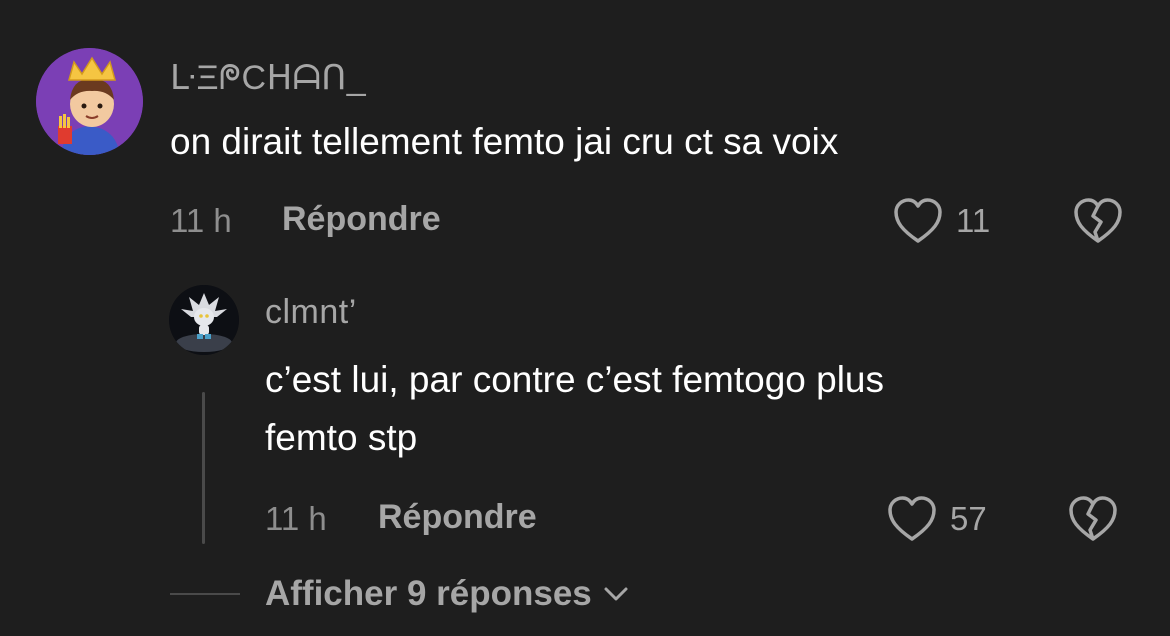  Describe the element at coordinates (428, 593) in the screenshot. I see `view-replies-label: Afficher 9 réponses` at that location.